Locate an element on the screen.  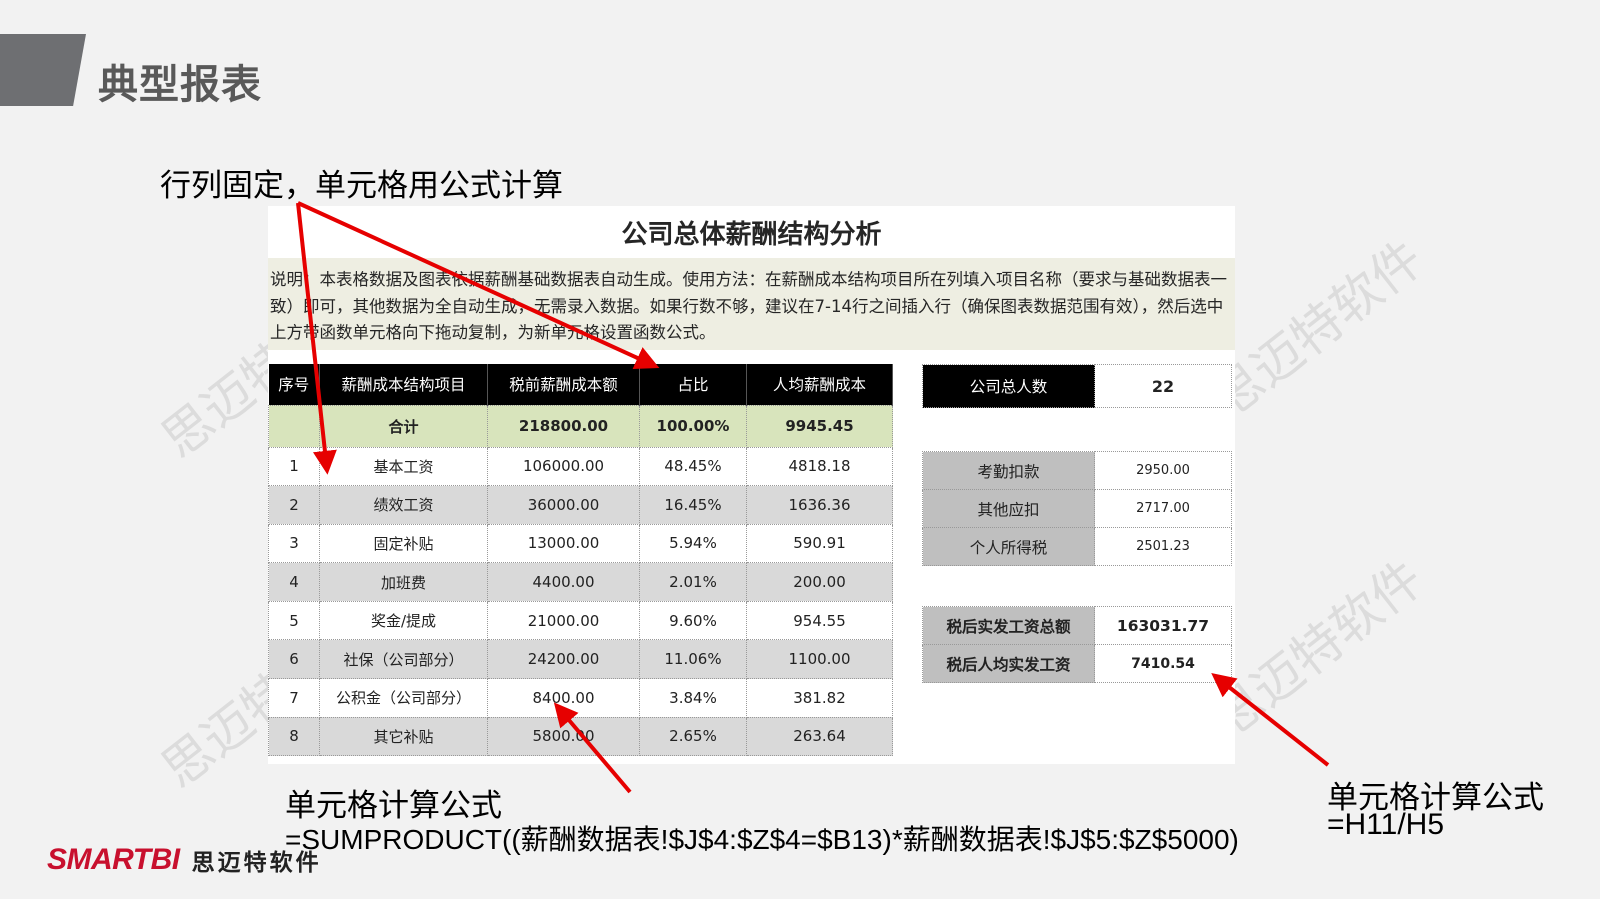
arrow-to-header is located at coordinates (478, 285).